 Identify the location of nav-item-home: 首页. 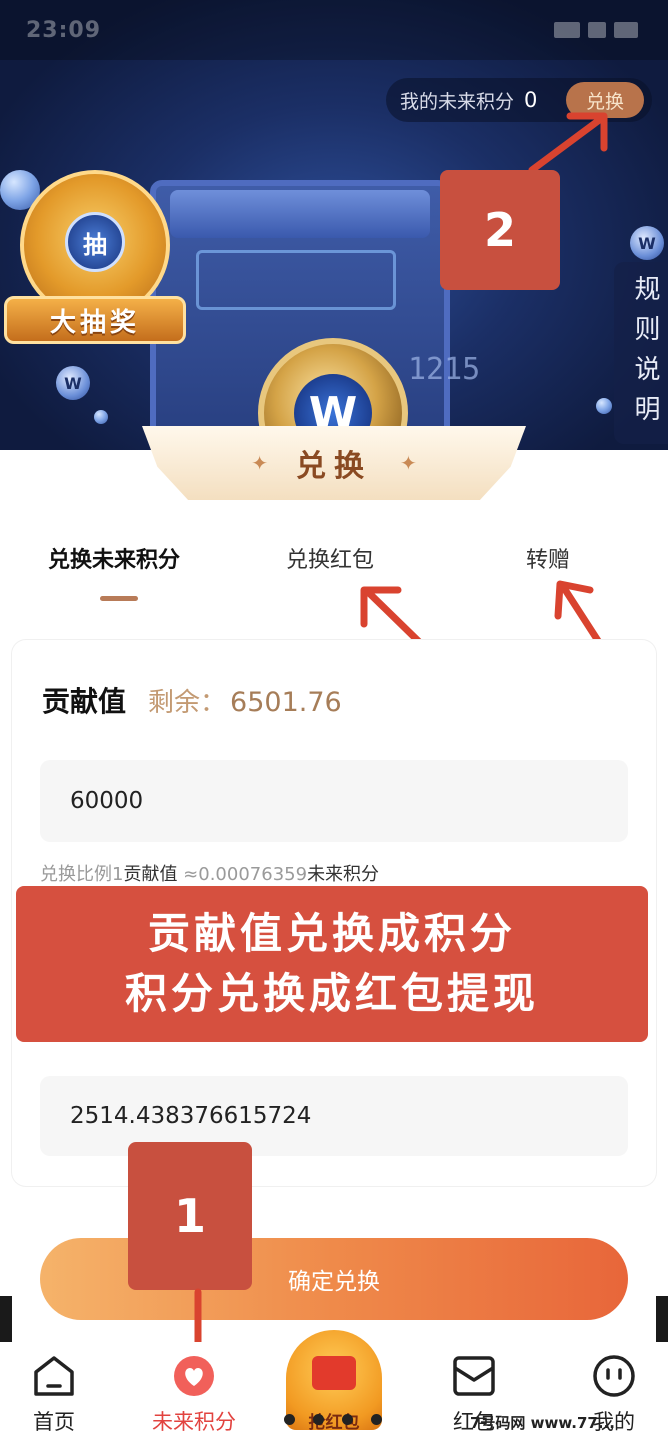
(57, 1389).